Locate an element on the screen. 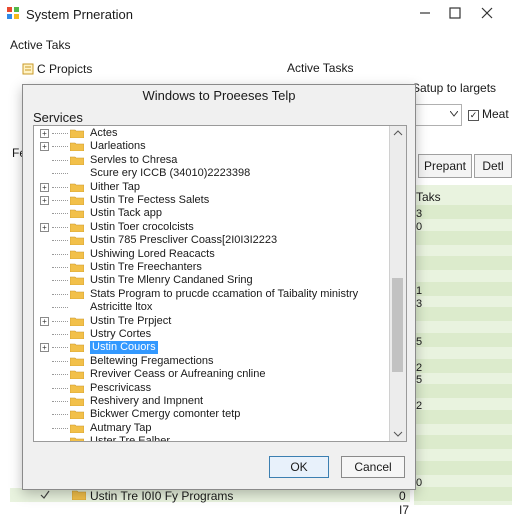 The height and width of the screenshot is (517, 512). ok-button: OK is located at coordinates (299, 467).